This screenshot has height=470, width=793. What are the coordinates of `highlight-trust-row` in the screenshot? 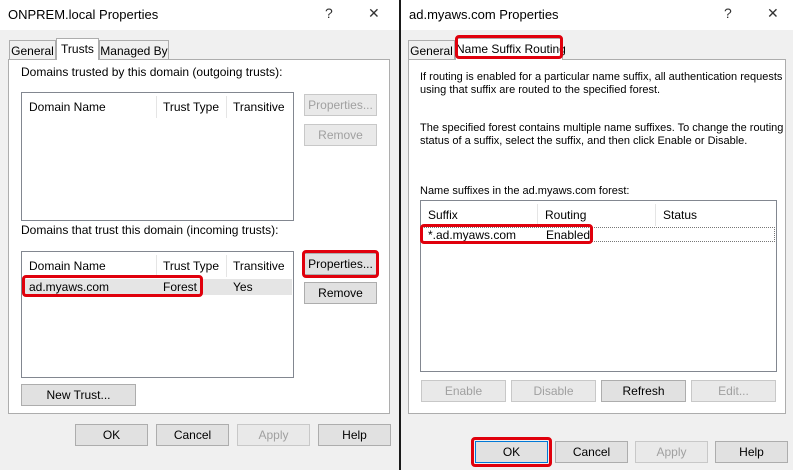 It's located at (112, 286).